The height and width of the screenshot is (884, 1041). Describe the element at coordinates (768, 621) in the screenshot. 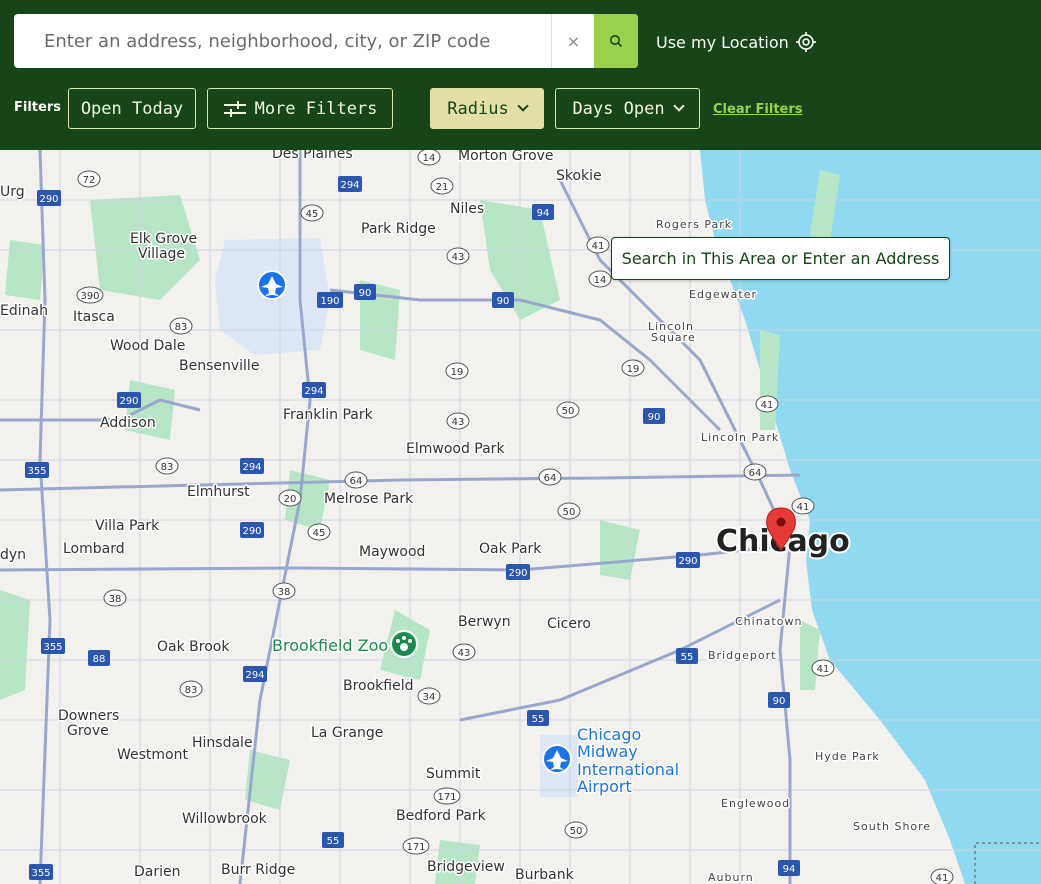

I see `place-label: Chinatown` at that location.